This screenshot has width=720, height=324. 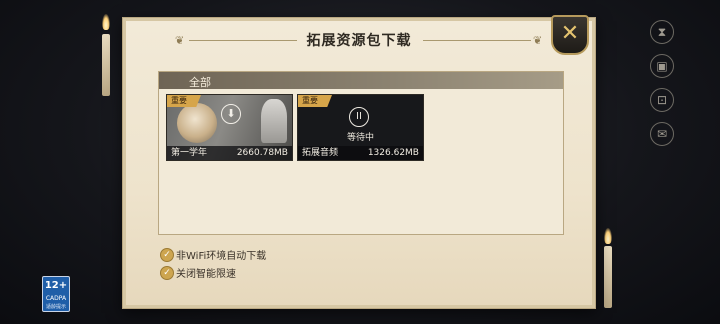 What do you see at coordinates (189, 153) in the screenshot?
I see `package-name: 第一学年` at bounding box center [189, 153].